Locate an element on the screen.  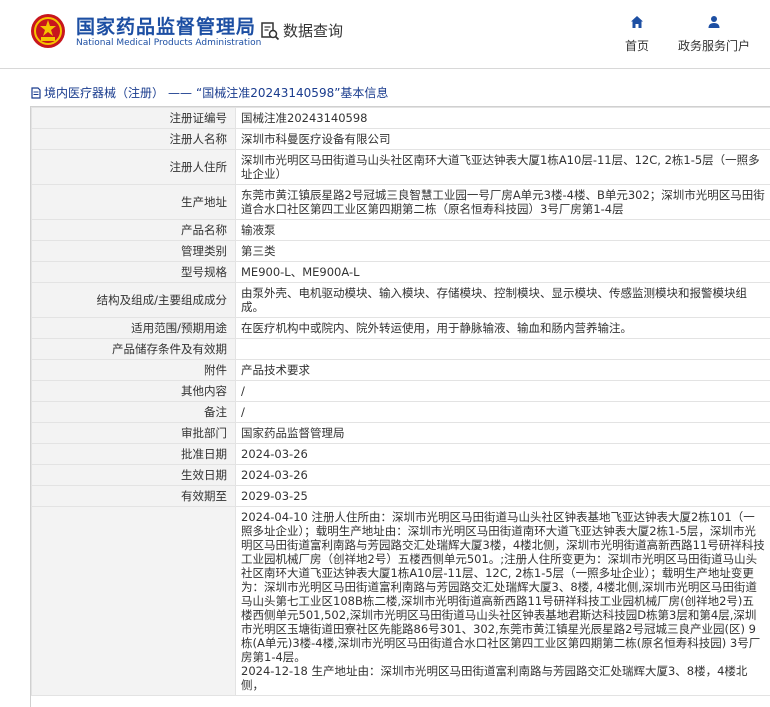
row-key: 批准日期 is located at coordinates (134, 454).